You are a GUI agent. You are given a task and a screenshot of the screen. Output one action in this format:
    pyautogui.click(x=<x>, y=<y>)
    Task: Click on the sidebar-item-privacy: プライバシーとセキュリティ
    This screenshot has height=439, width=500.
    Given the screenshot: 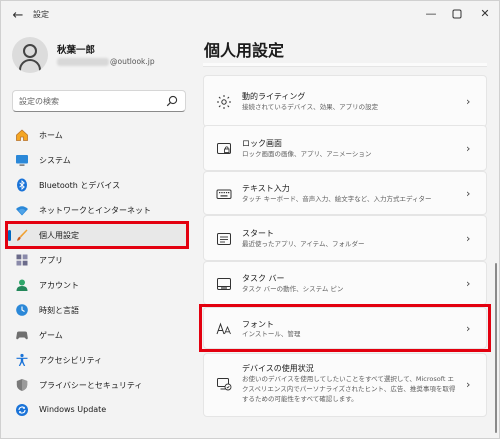 What is the action you would take?
    pyautogui.click(x=98, y=385)
    